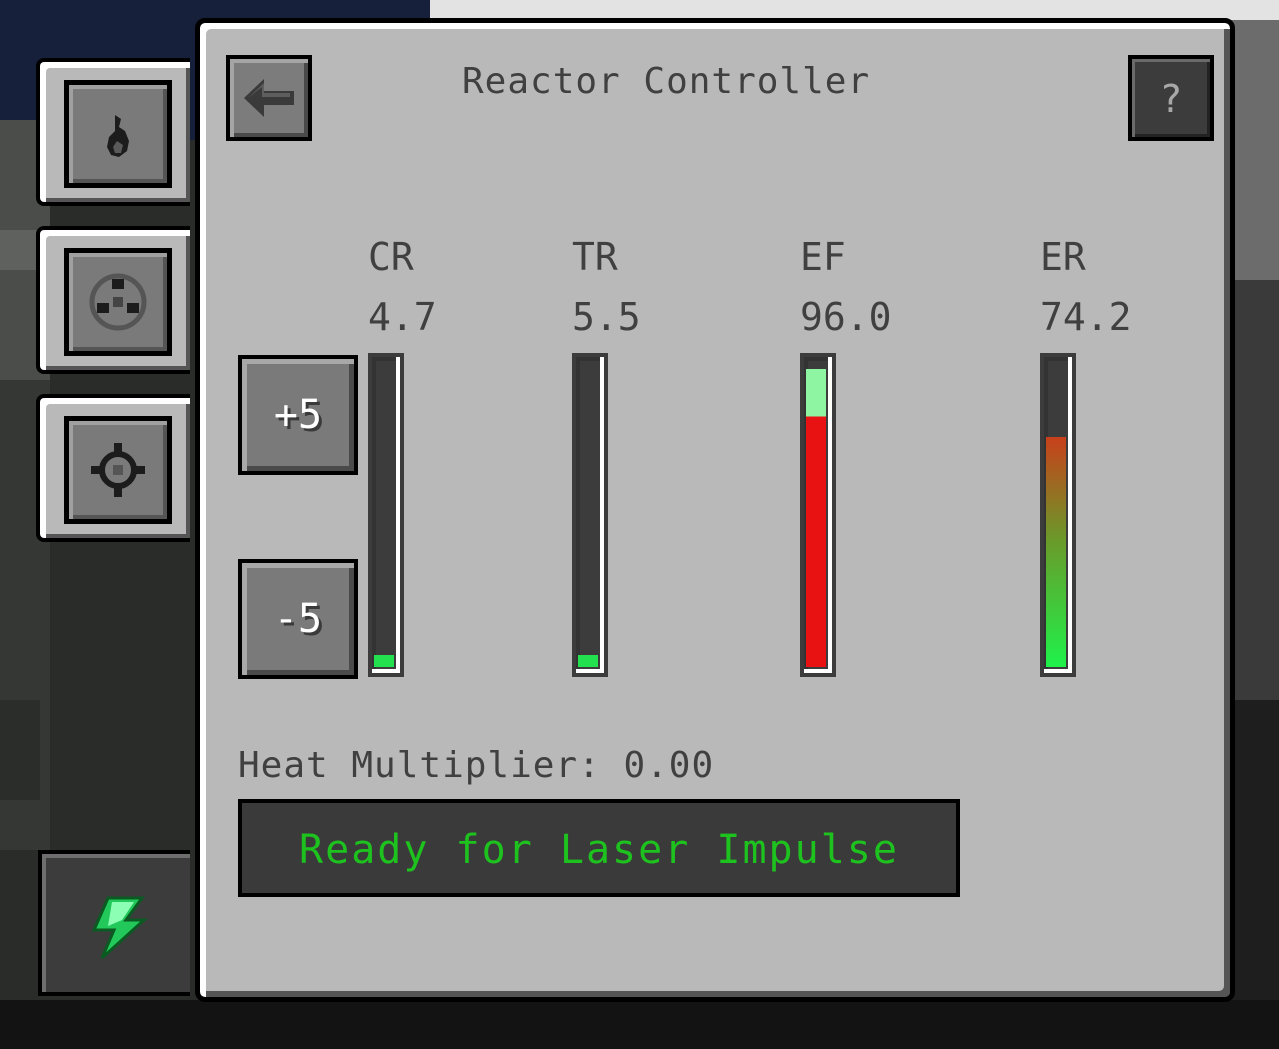 The height and width of the screenshot is (1049, 1279). I want to click on decrease-button: -5, so click(298, 619).